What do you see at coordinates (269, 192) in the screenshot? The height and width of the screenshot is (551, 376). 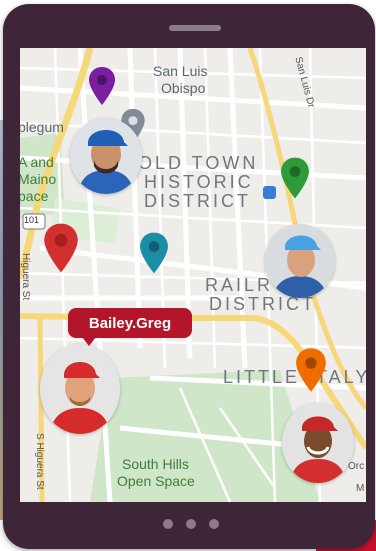 I see `transit-icon` at bounding box center [269, 192].